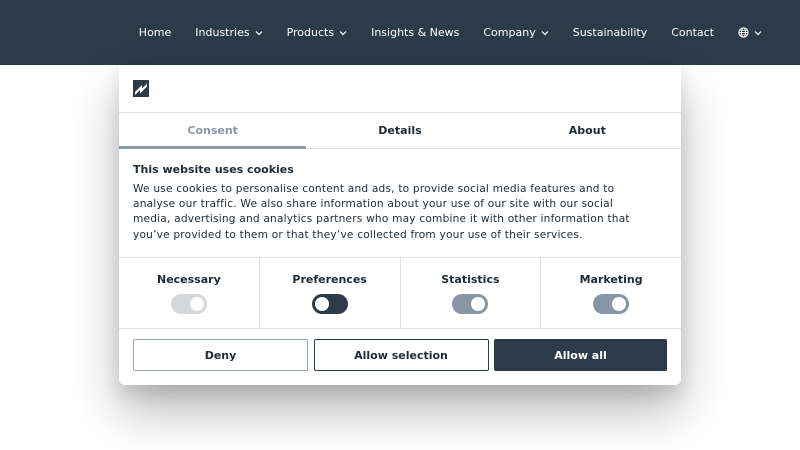 This screenshot has height=450, width=800. Describe the element at coordinates (580, 355) in the screenshot. I see `allow-all-button: Allow all` at that location.